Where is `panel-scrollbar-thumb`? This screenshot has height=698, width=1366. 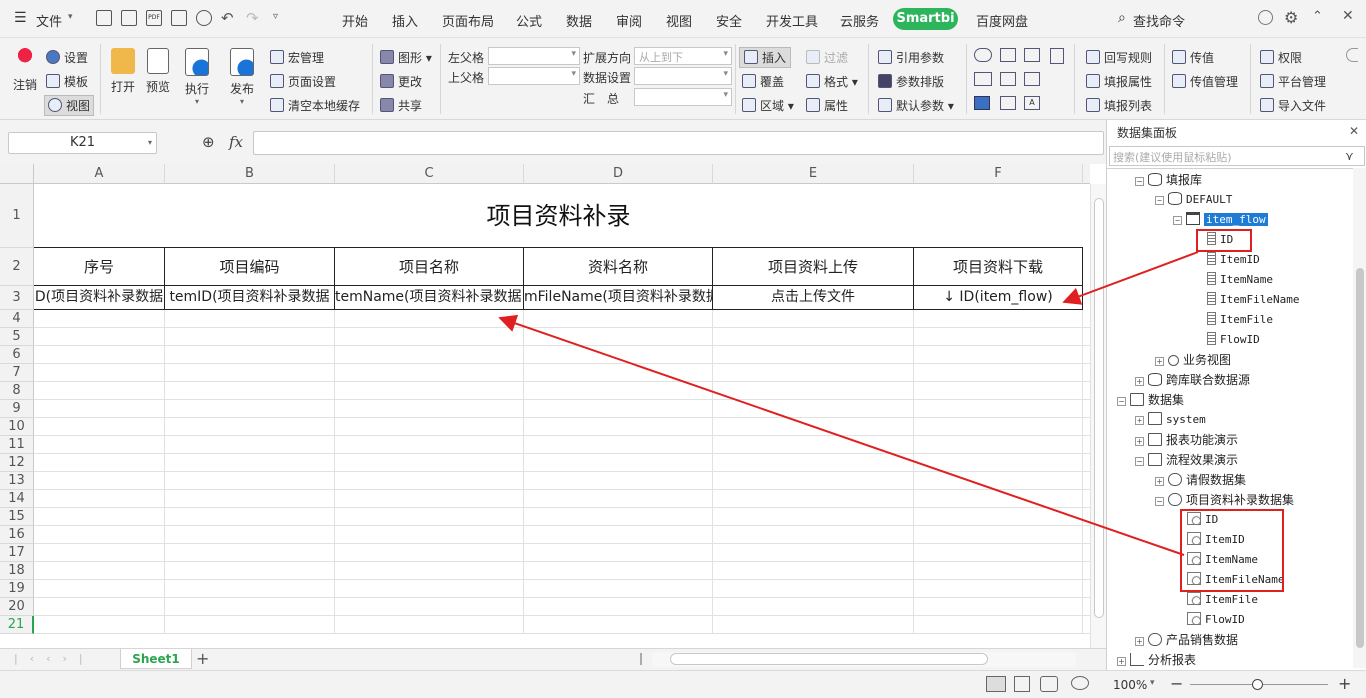 panel-scrollbar-thumb is located at coordinates (1360, 458).